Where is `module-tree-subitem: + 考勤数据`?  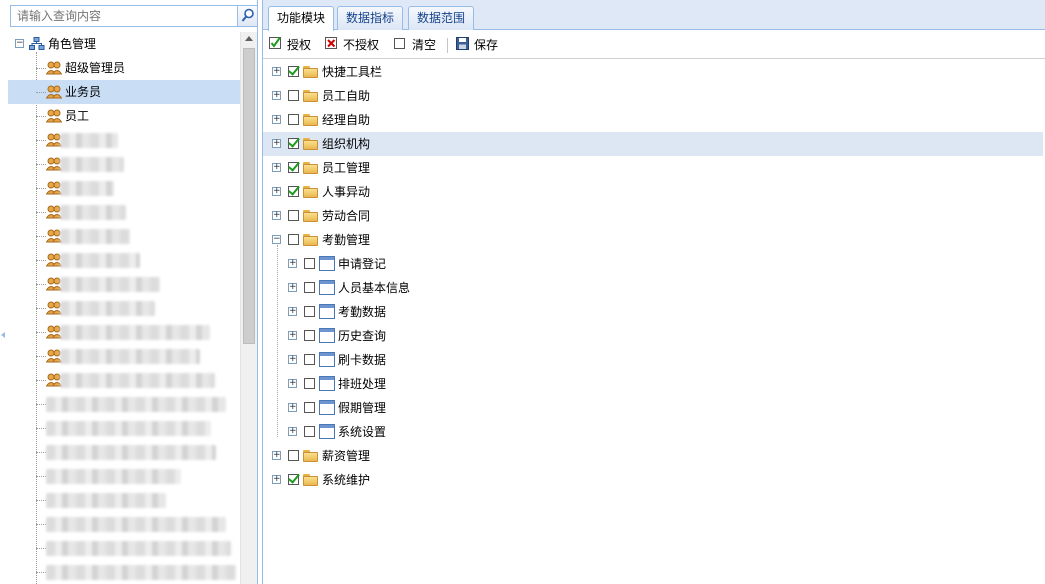
module-tree-subitem: + 考勤数据 is located at coordinates (653, 312).